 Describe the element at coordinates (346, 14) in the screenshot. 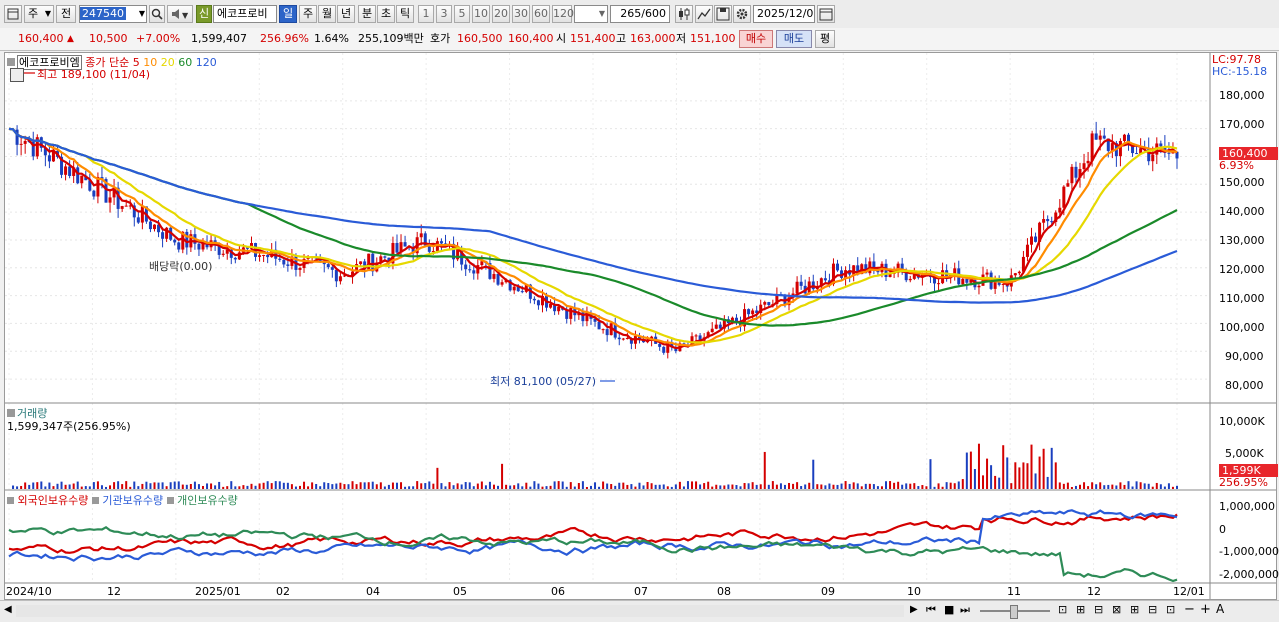

I see `tab-year: 년` at that location.